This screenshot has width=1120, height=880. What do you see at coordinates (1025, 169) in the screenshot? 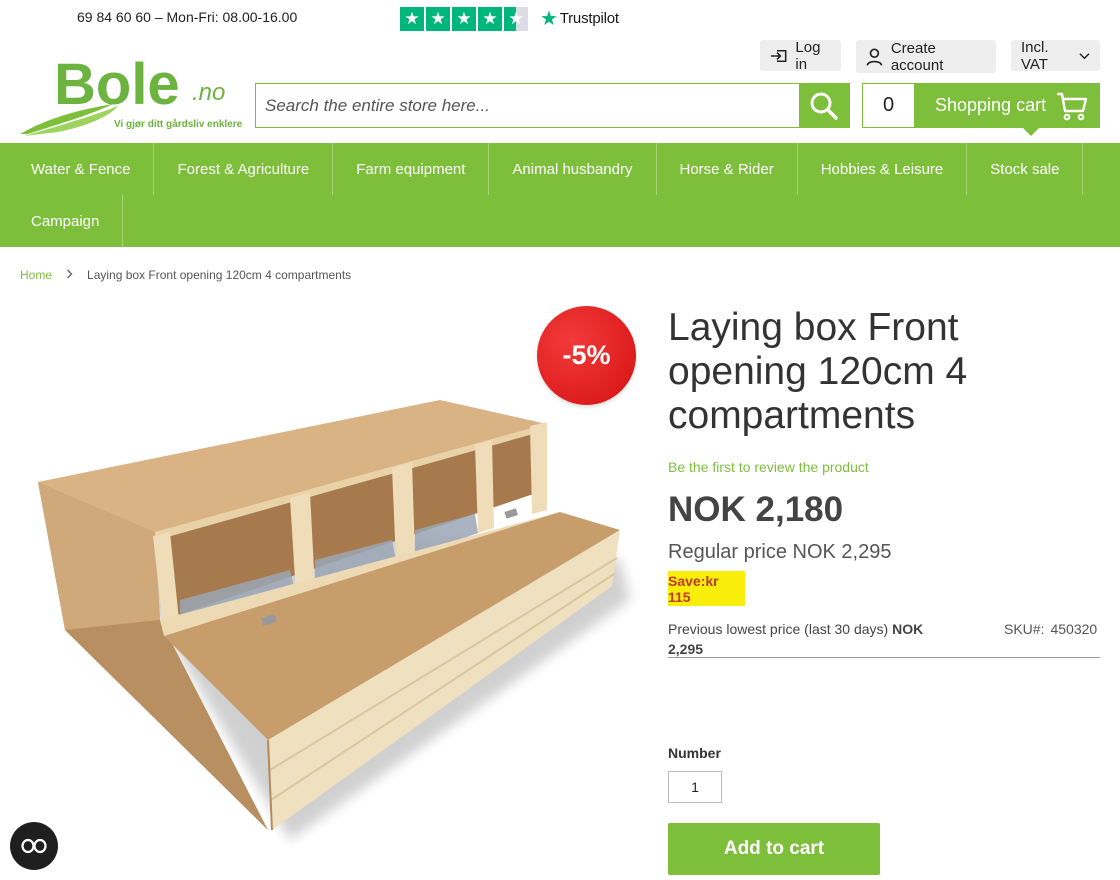
I see `nav-item-stock-sale: Stock sale` at bounding box center [1025, 169].